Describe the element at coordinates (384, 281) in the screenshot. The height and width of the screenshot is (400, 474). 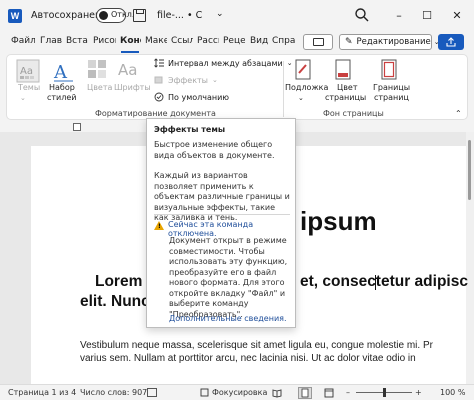
I see `document-subheading-cont: et, consectetur adipisc` at that location.